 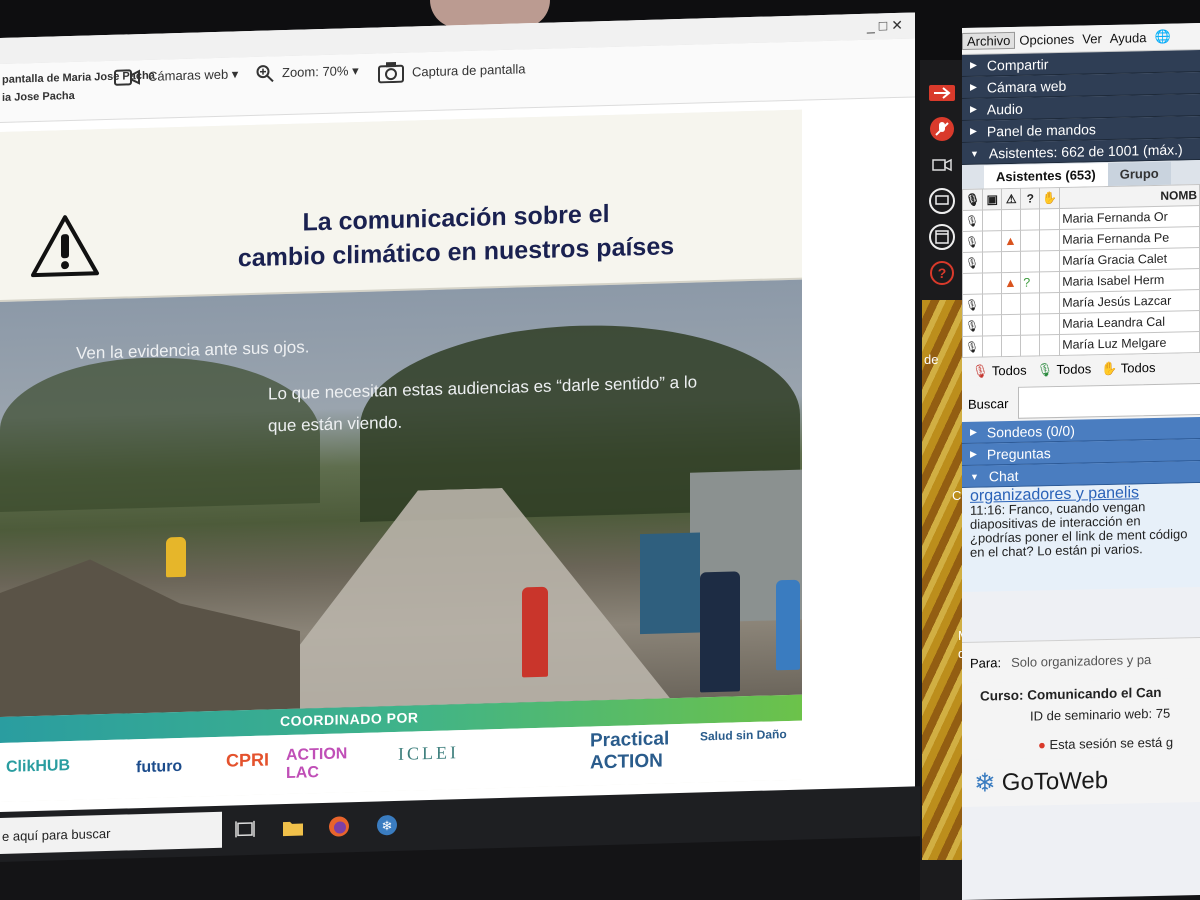 I want to click on unmute-all-button: 🎙 Todos, so click(x=1064, y=369).